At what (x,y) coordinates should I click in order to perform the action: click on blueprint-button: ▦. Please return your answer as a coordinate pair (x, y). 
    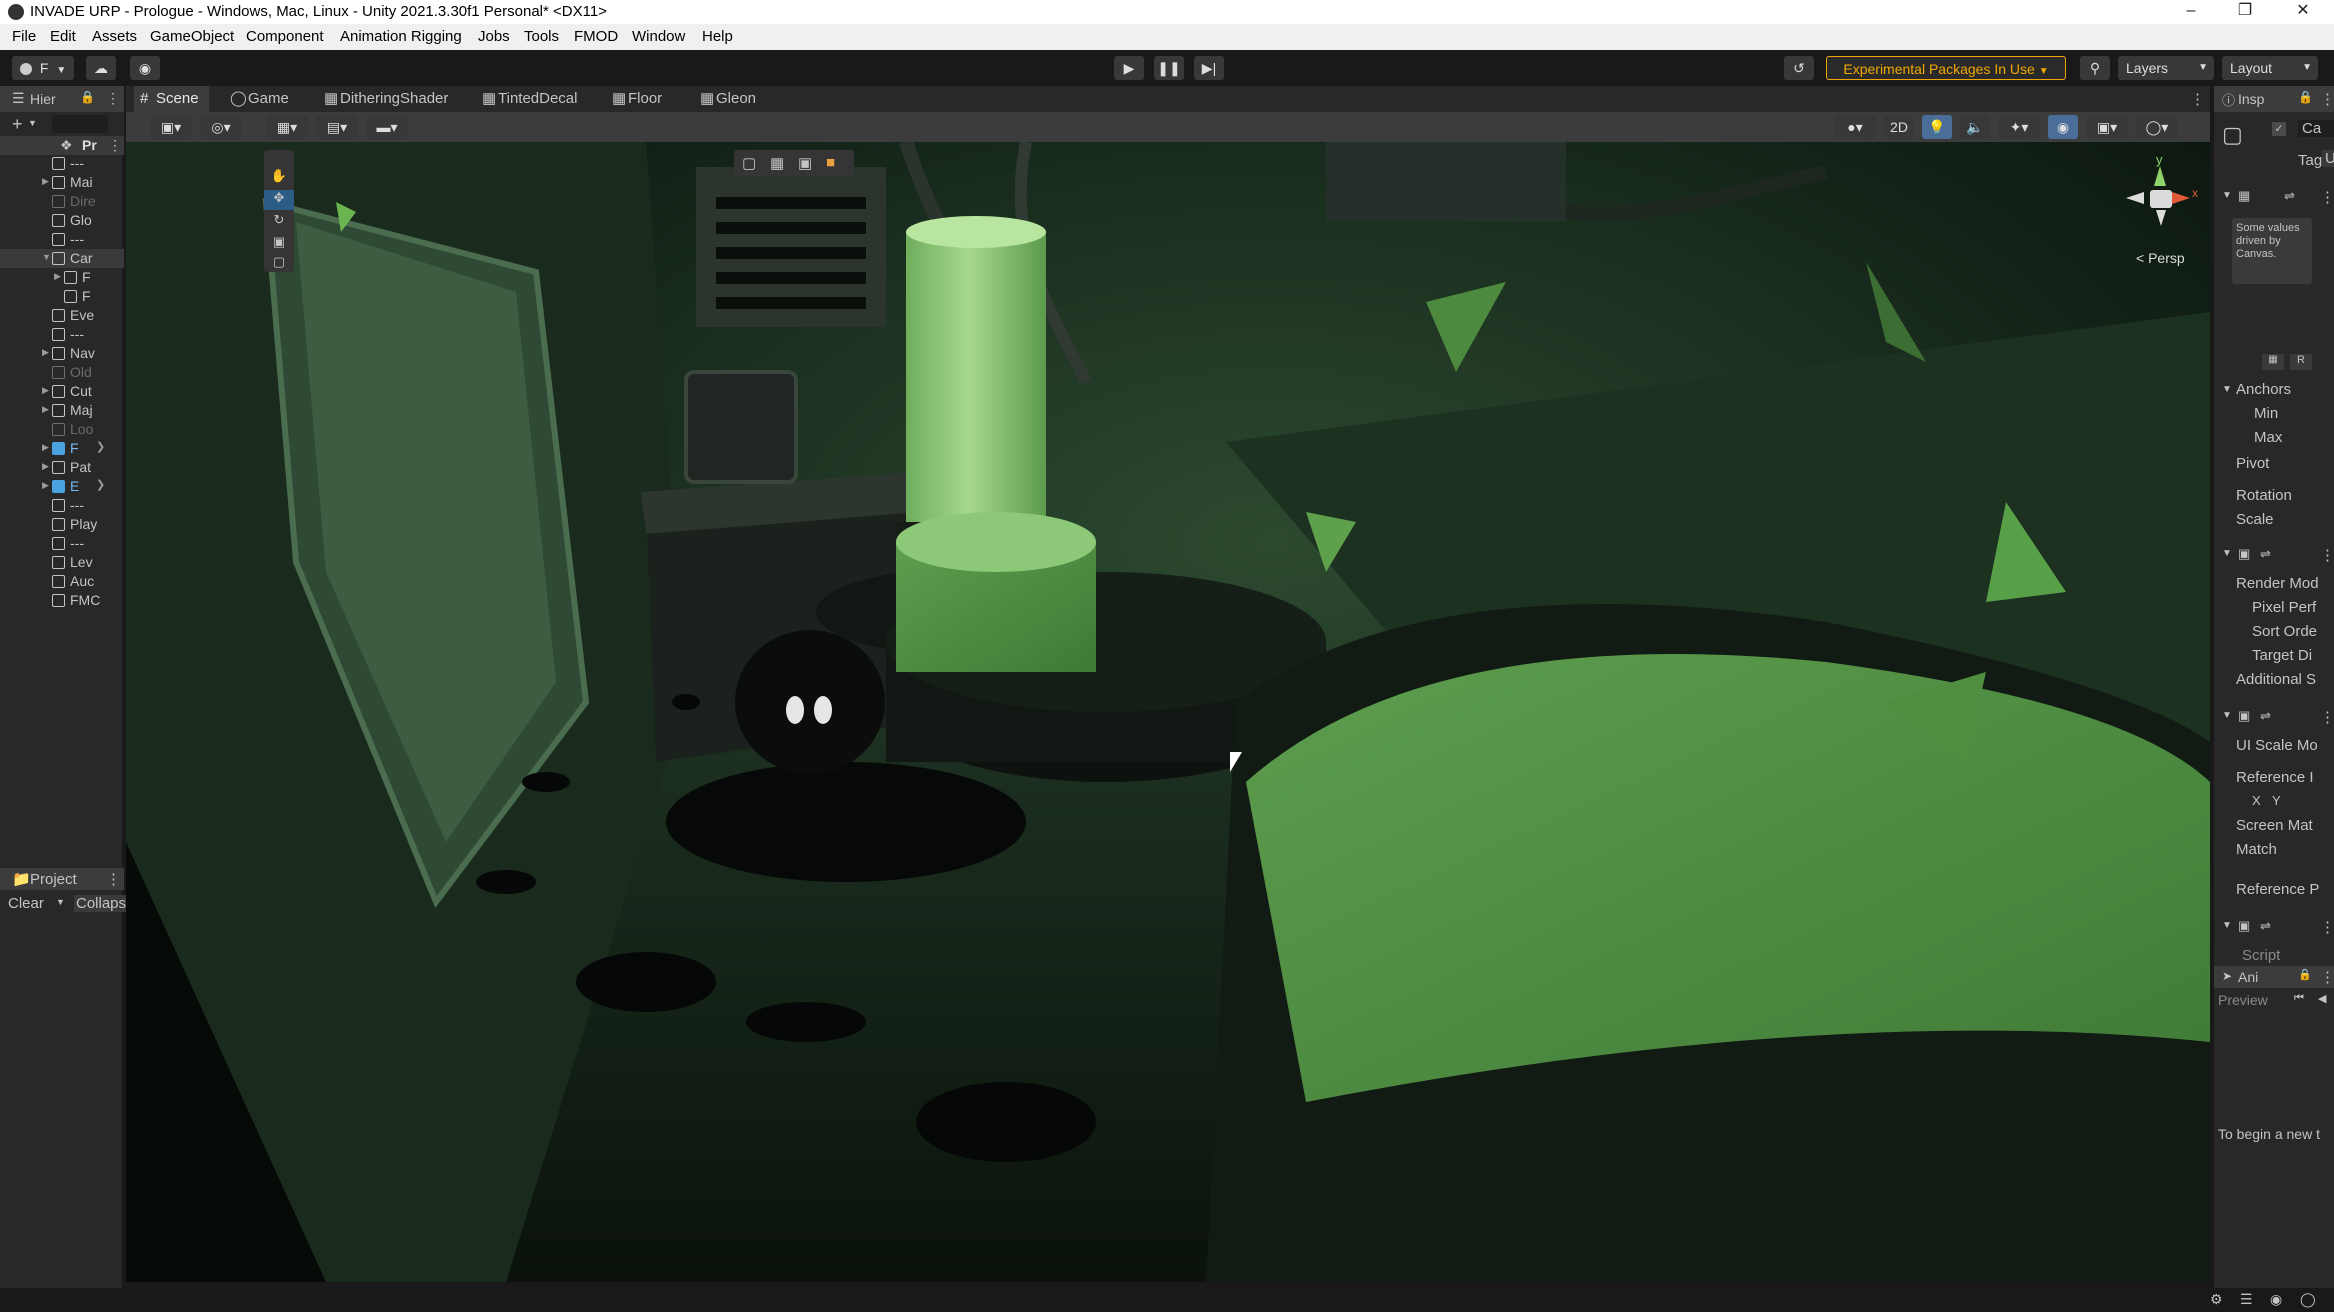
    Looking at the image, I should click on (2273, 362).